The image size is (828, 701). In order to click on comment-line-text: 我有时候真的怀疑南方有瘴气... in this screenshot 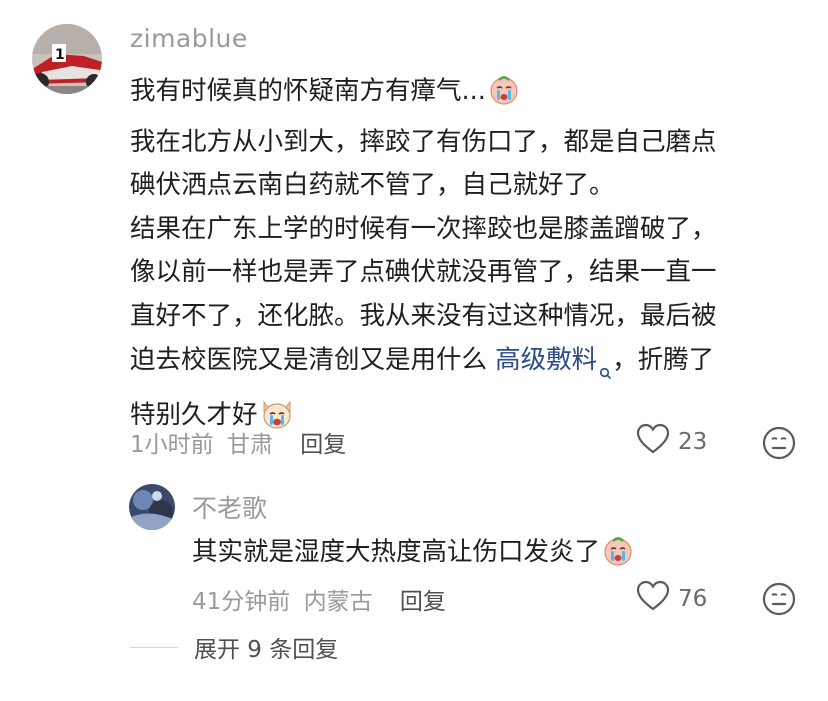, I will do `click(308, 91)`.